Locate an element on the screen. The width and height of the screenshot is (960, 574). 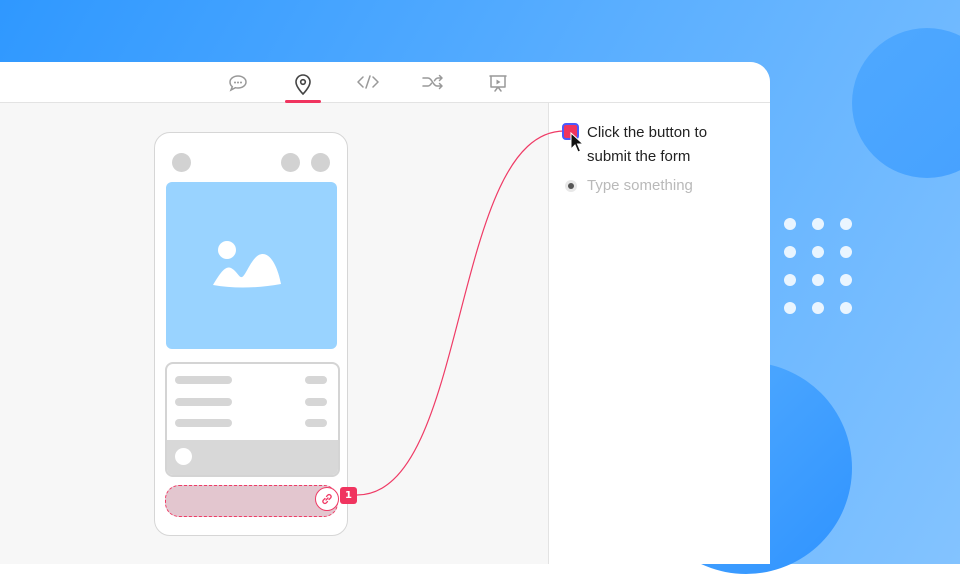
mouse-pointer-icon is located at coordinates (577, 142).